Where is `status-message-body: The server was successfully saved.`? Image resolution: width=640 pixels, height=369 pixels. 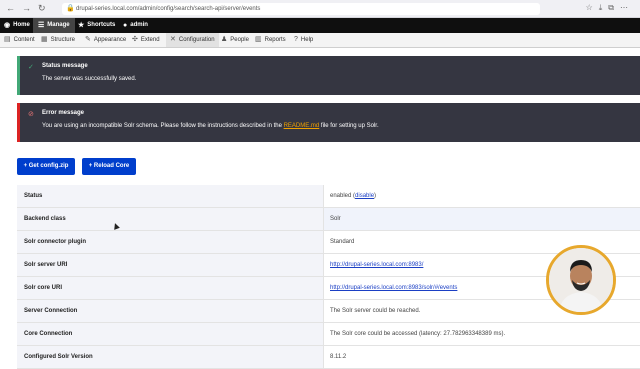
status-message-body: The server was successfully saved. is located at coordinates (89, 79).